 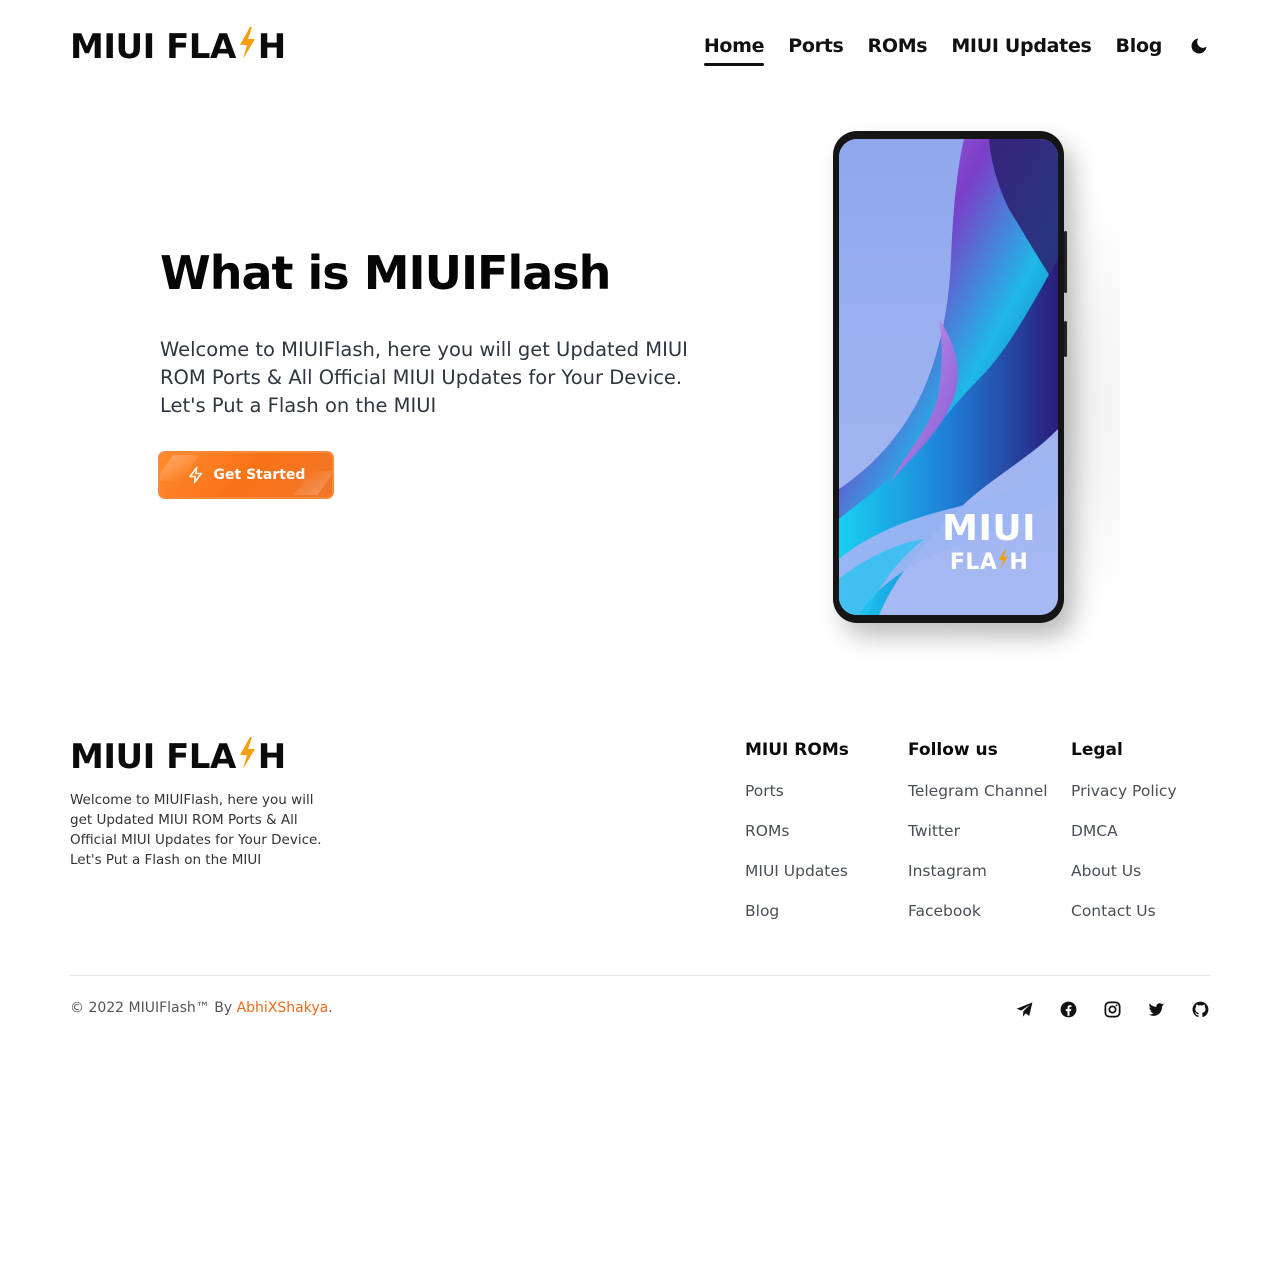 I want to click on author-link: AbhiXShakya, so click(x=283, y=1008).